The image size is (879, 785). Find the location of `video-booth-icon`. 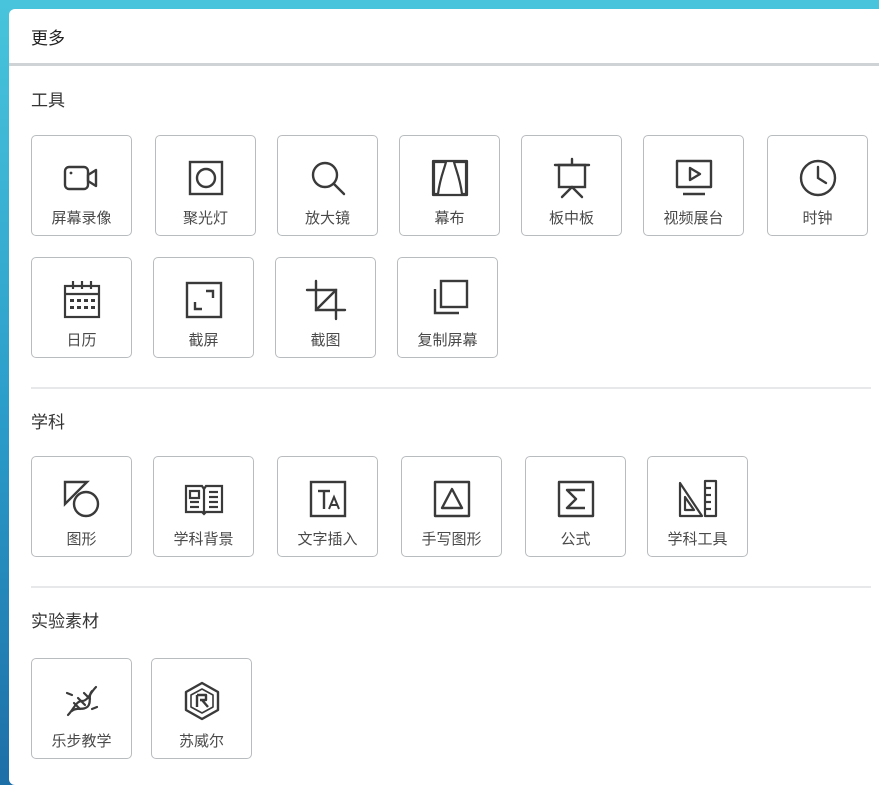

video-booth-icon is located at coordinates (694, 178).